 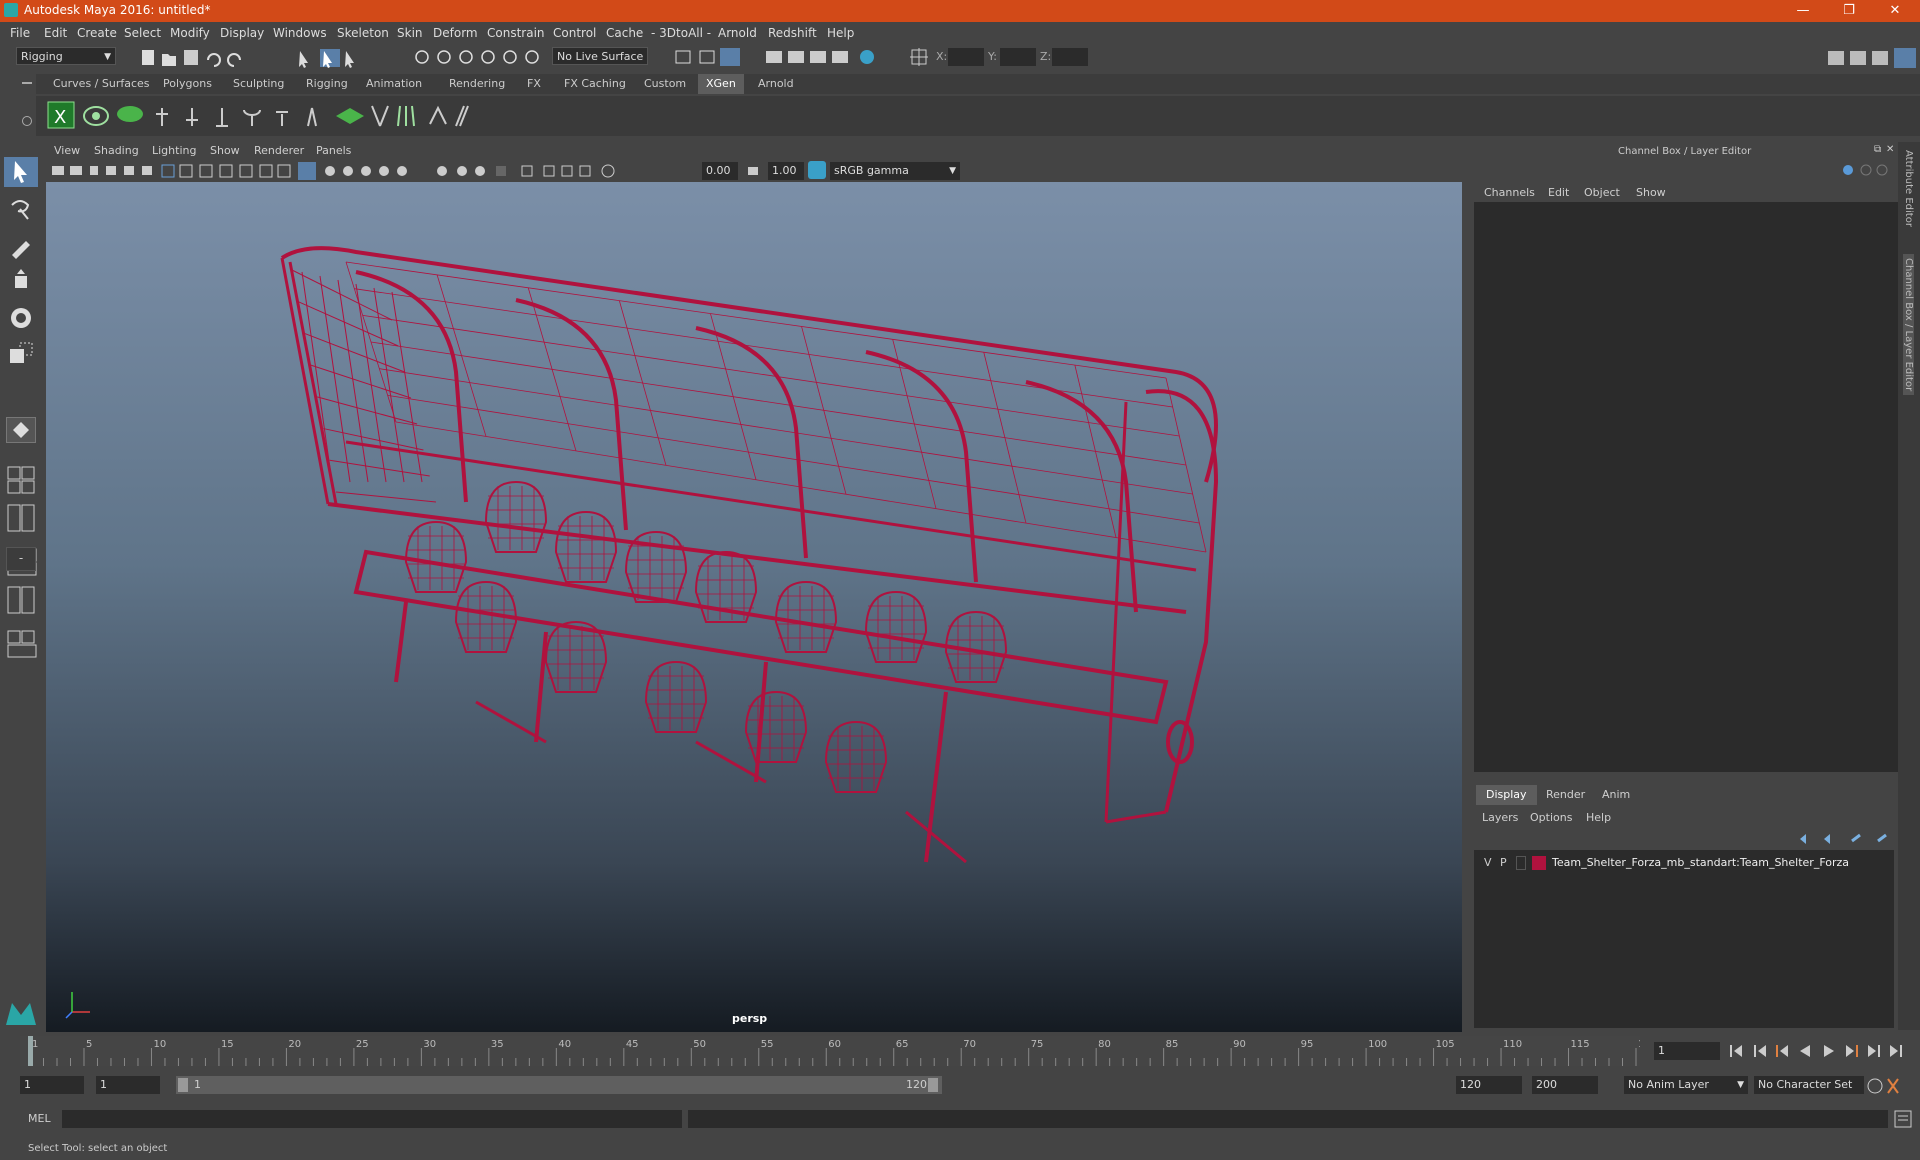 What do you see at coordinates (327, 84) in the screenshot?
I see `tab-rigging: Rigging` at bounding box center [327, 84].